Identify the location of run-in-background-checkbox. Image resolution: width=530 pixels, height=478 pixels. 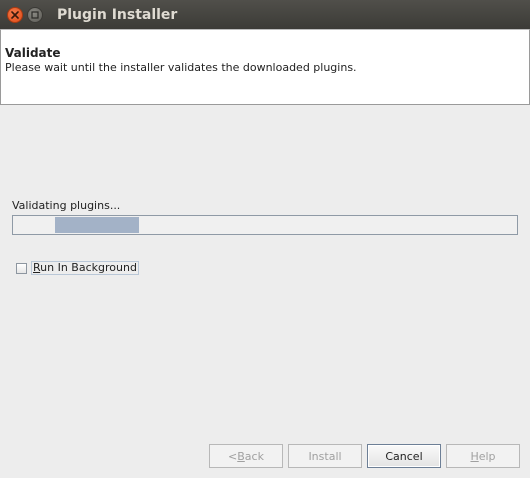
(21, 268).